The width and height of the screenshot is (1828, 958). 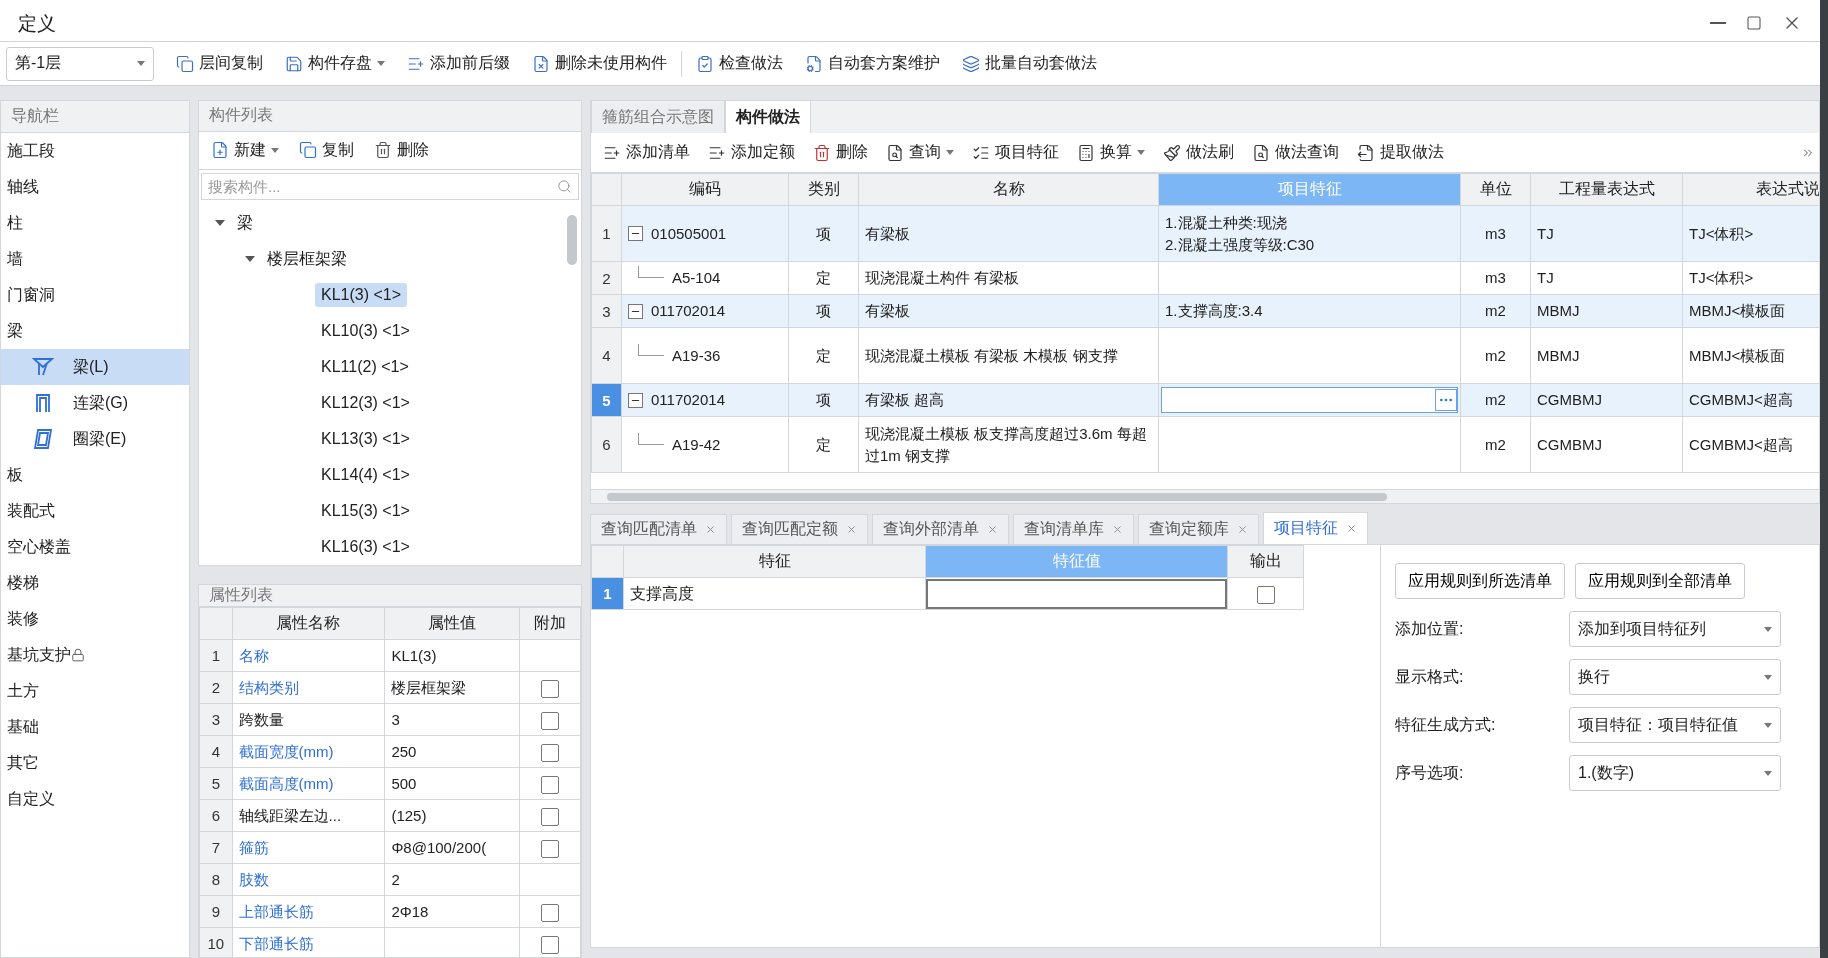 What do you see at coordinates (23, 187) in the screenshot?
I see `nav-item: 轴线` at bounding box center [23, 187].